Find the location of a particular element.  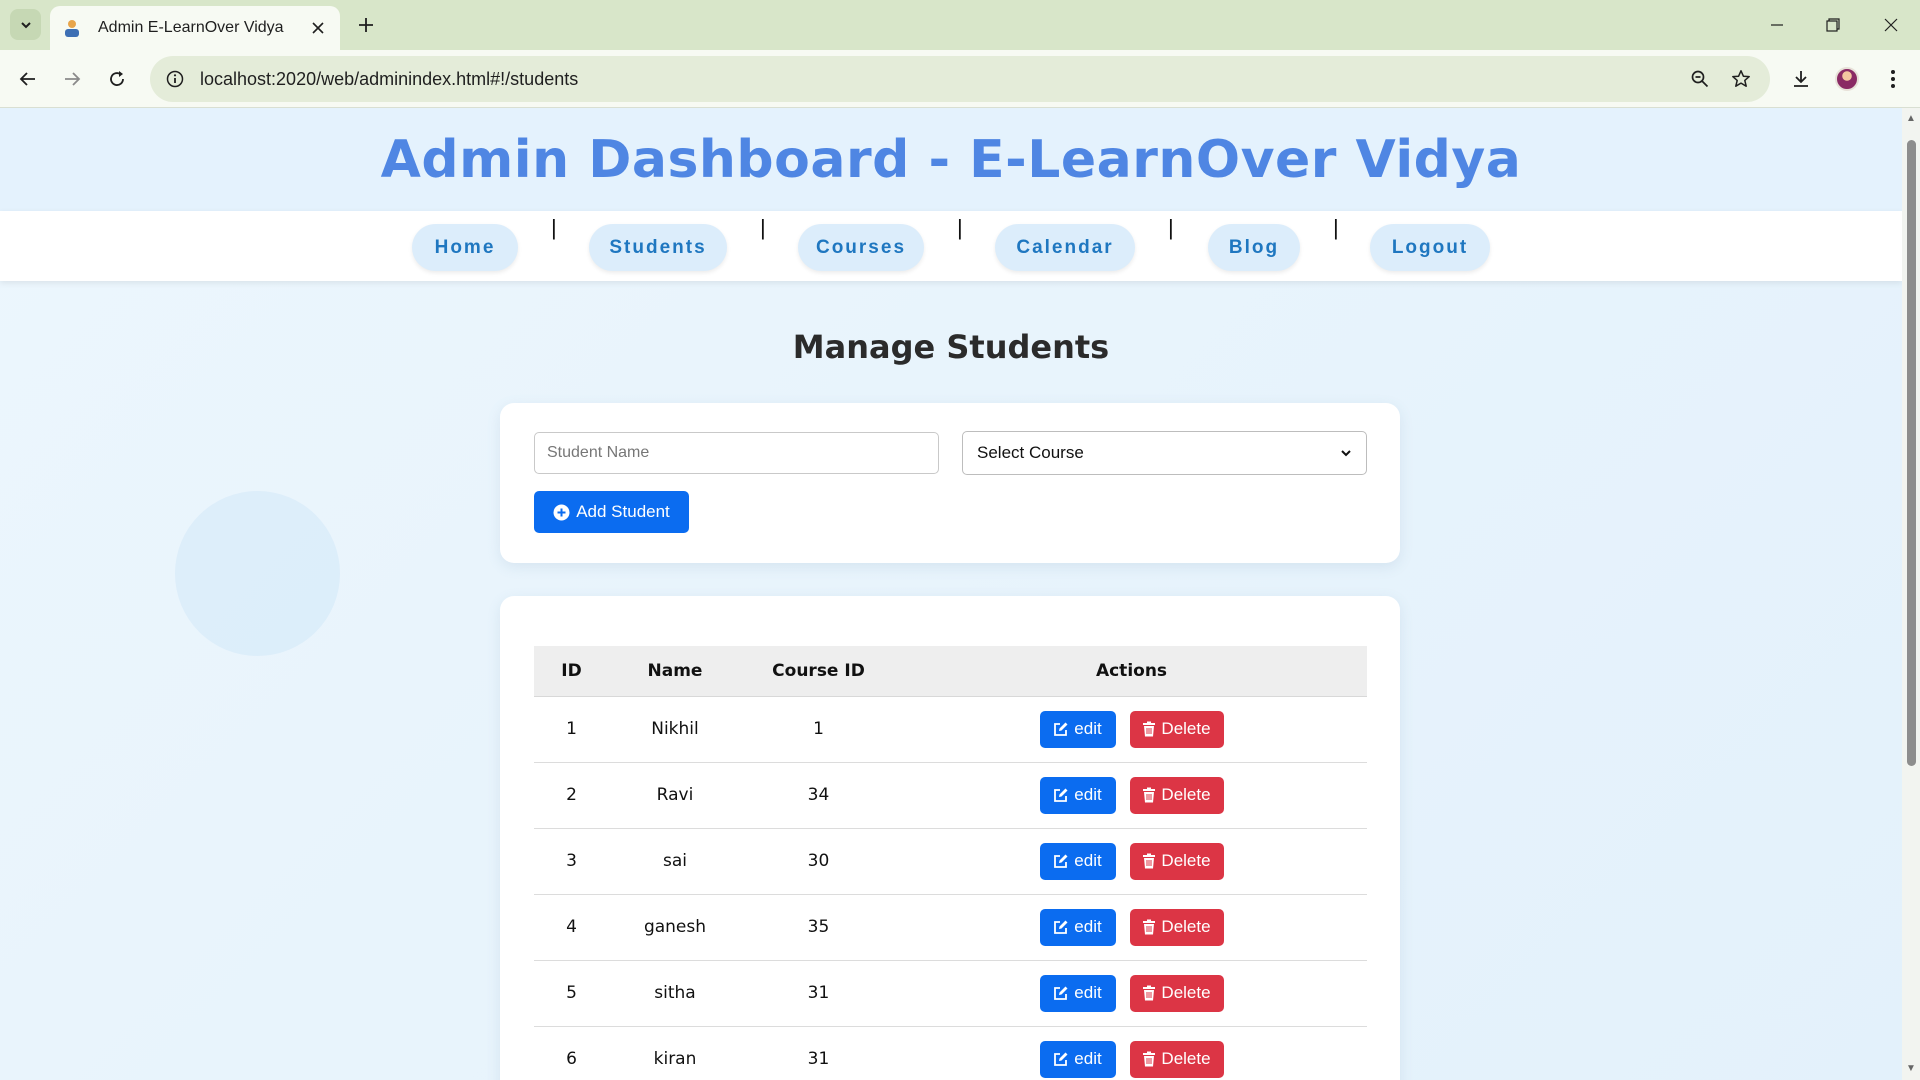

restore-button is located at coordinates (1833, 25).